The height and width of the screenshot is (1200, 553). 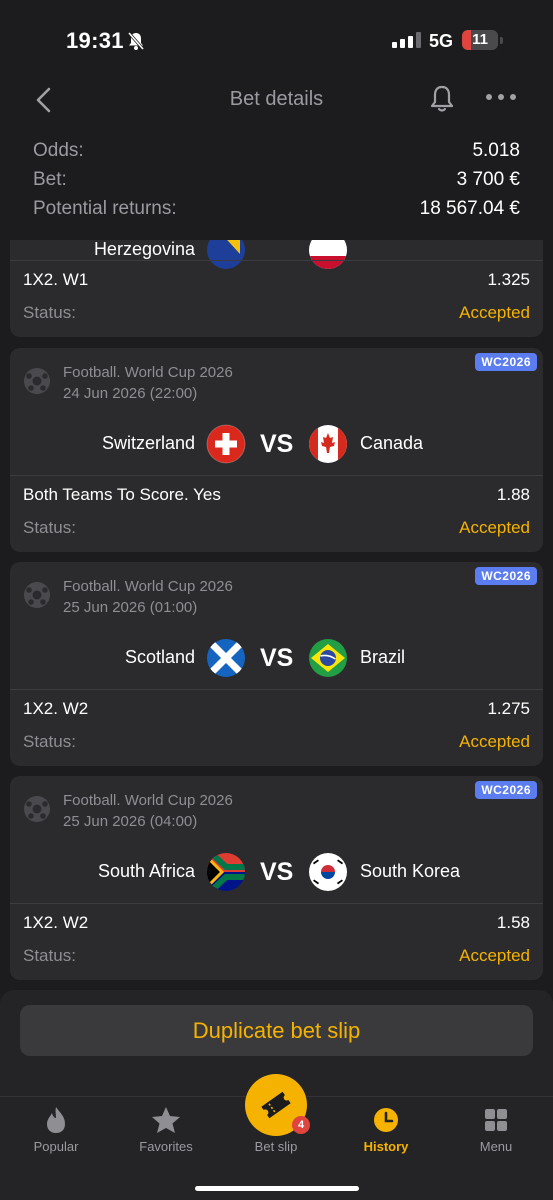 What do you see at coordinates (58, 150) in the screenshot?
I see `odds-label: Odds:` at bounding box center [58, 150].